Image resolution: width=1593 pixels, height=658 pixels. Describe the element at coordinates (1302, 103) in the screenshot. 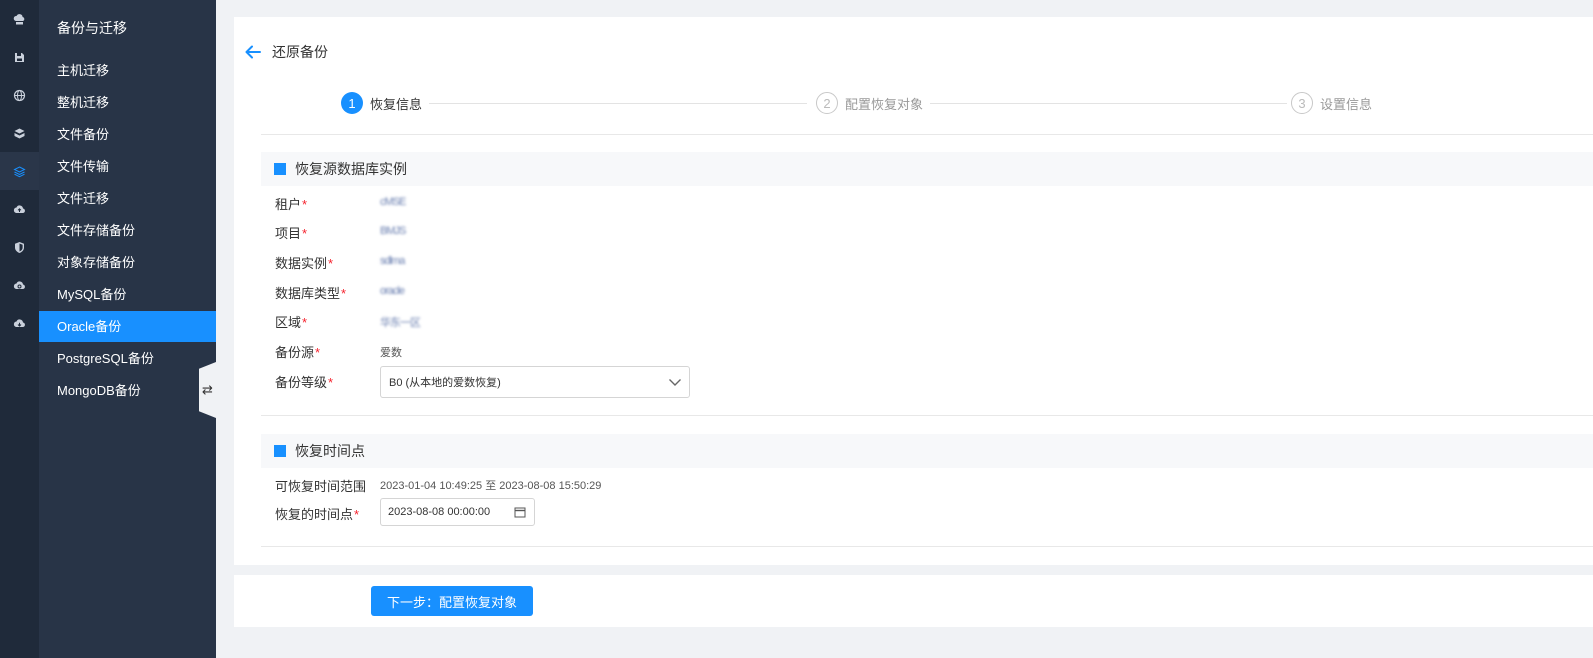

I see `step-number: 3` at that location.